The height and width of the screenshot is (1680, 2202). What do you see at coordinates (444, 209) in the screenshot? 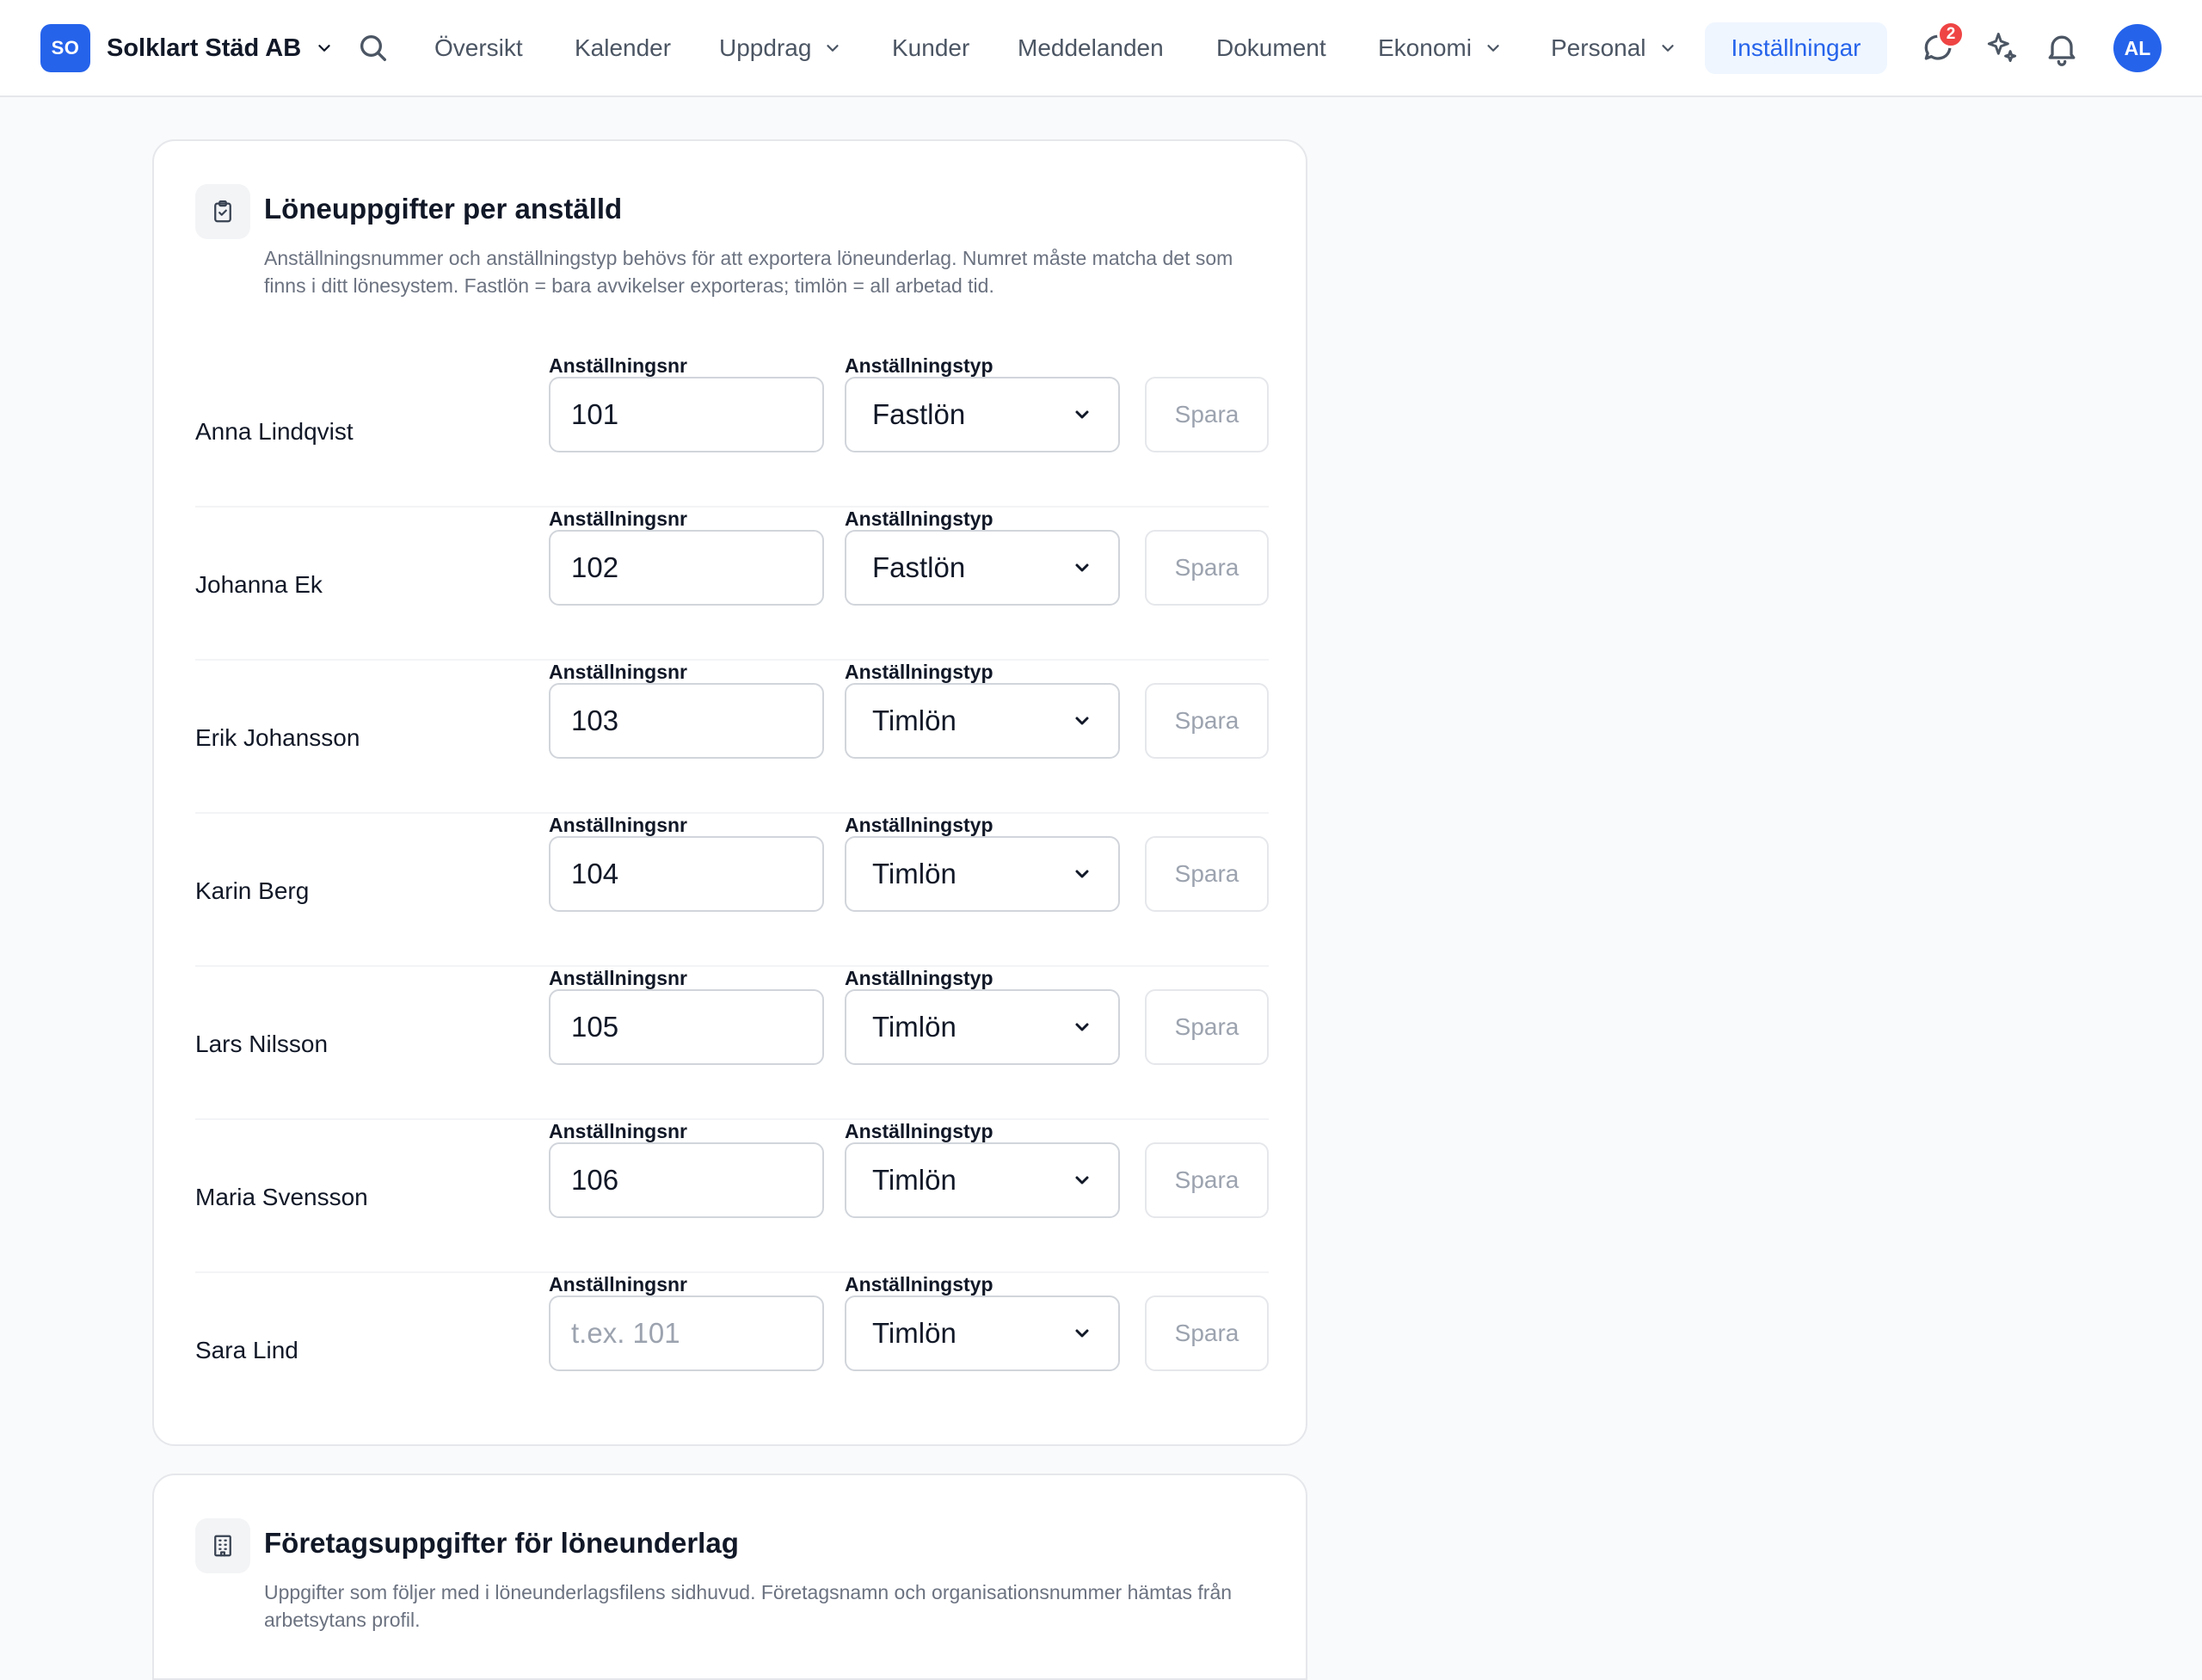
I see `card-title: Löneuppgifter per anställd` at bounding box center [444, 209].